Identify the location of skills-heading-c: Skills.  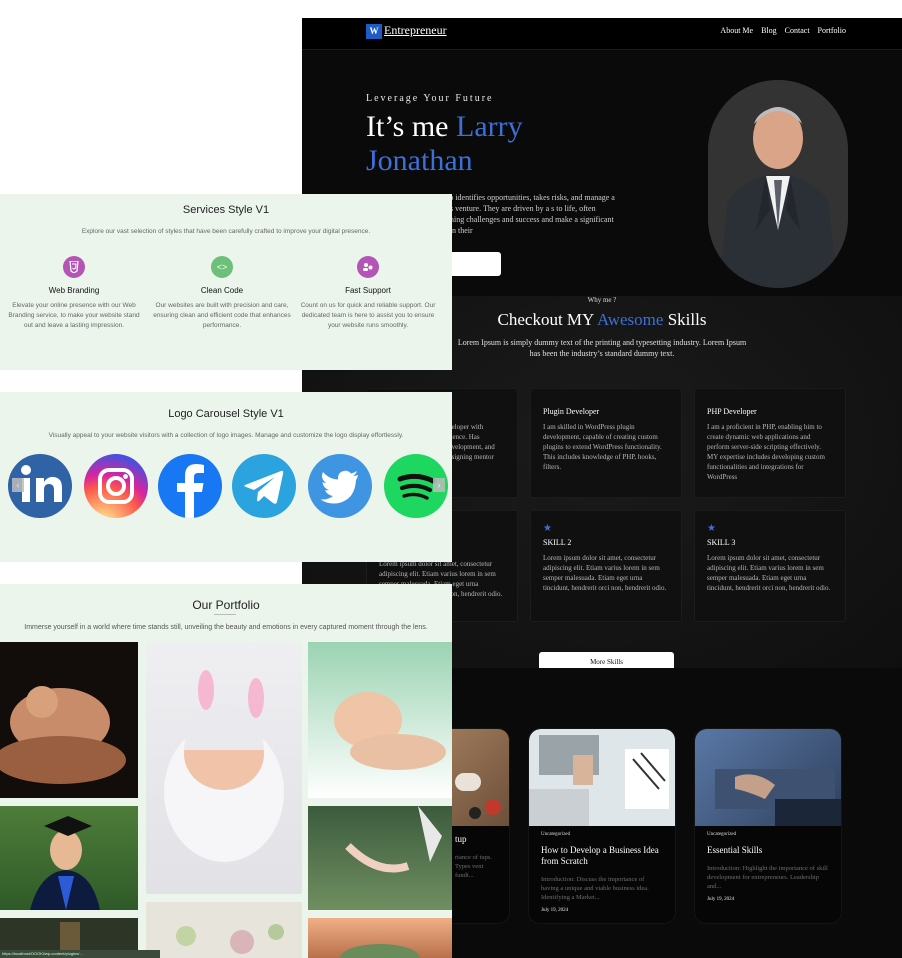
(685, 319).